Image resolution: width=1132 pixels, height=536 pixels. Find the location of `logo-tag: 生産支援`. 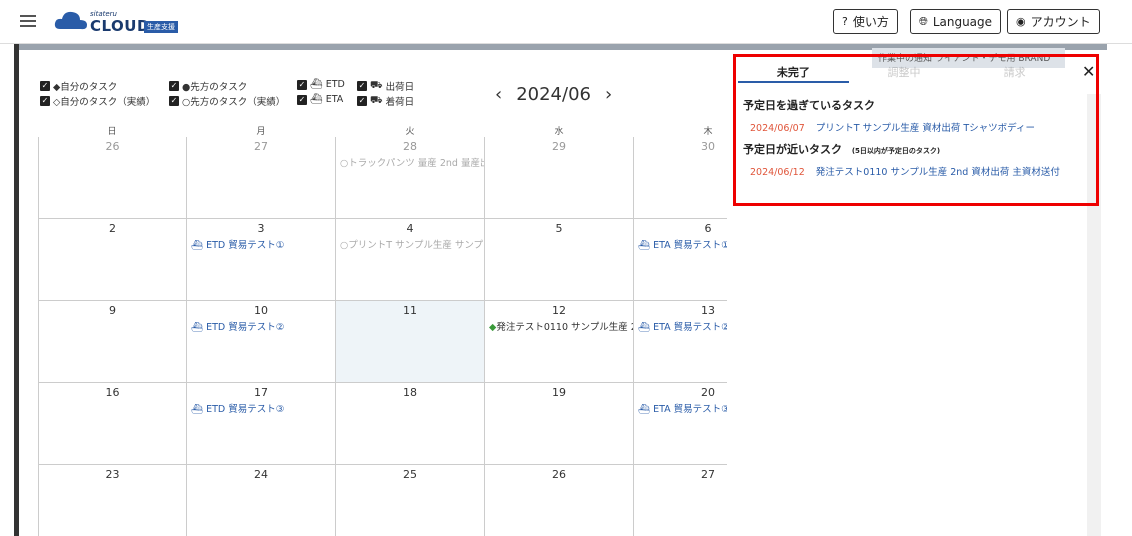

logo-tag: 生産支援 is located at coordinates (161, 27).